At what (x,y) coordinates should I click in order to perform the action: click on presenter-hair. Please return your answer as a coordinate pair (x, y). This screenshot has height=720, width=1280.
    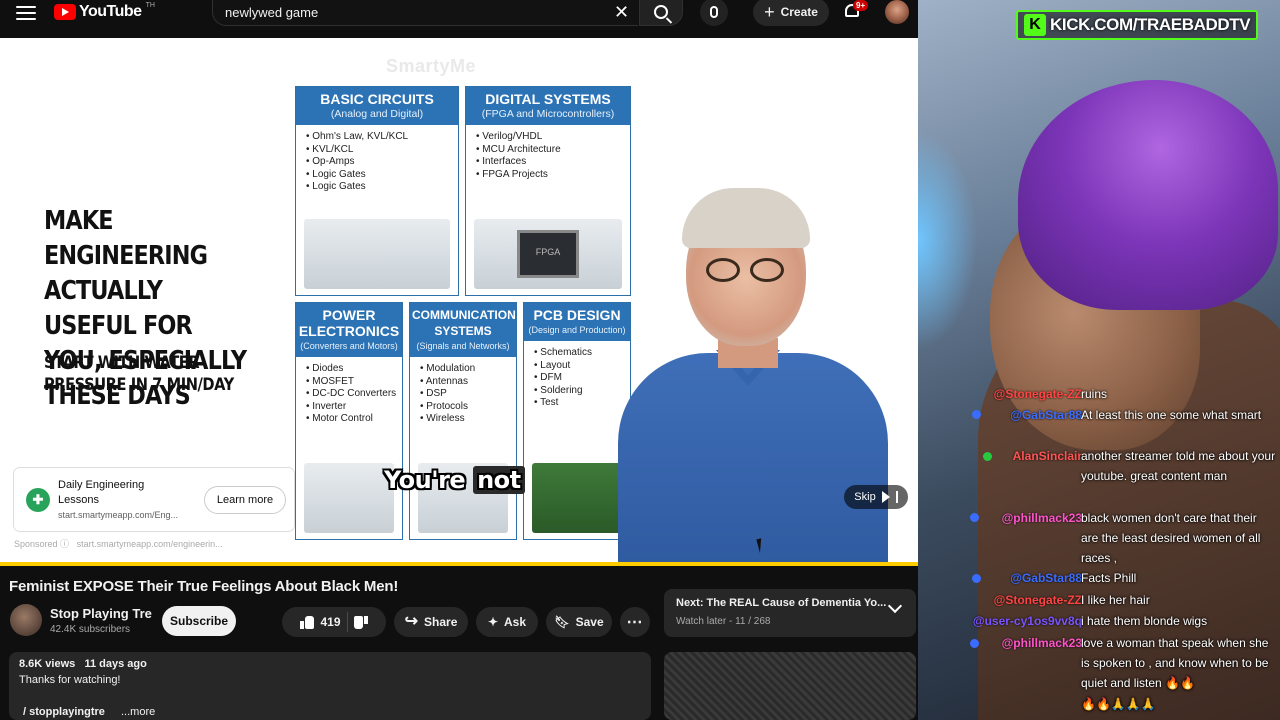
    Looking at the image, I should click on (746, 218).